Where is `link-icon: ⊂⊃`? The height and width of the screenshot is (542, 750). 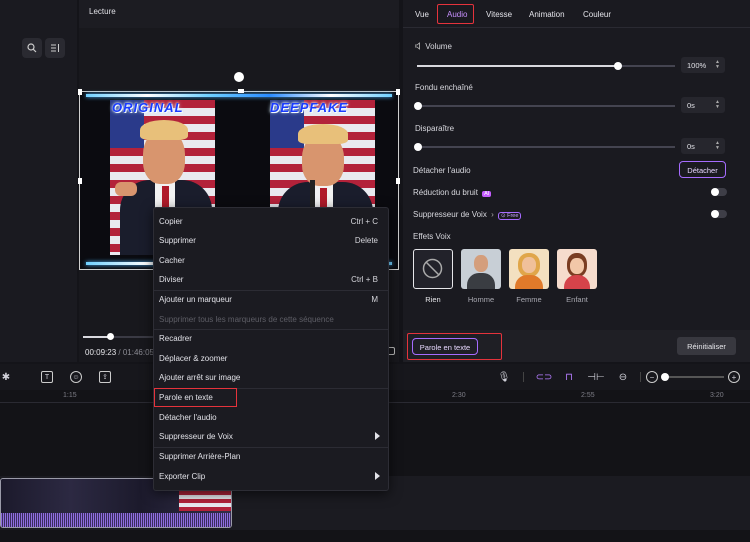 link-icon: ⊂⊃ is located at coordinates (544, 377).